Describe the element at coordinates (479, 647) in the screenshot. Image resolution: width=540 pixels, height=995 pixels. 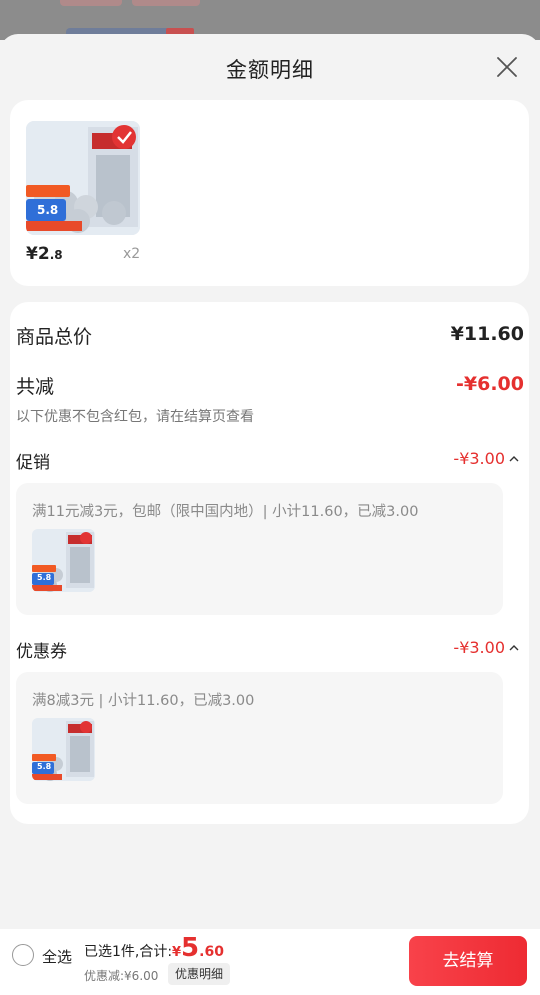
I see `coupon-value: -¥3.00` at that location.